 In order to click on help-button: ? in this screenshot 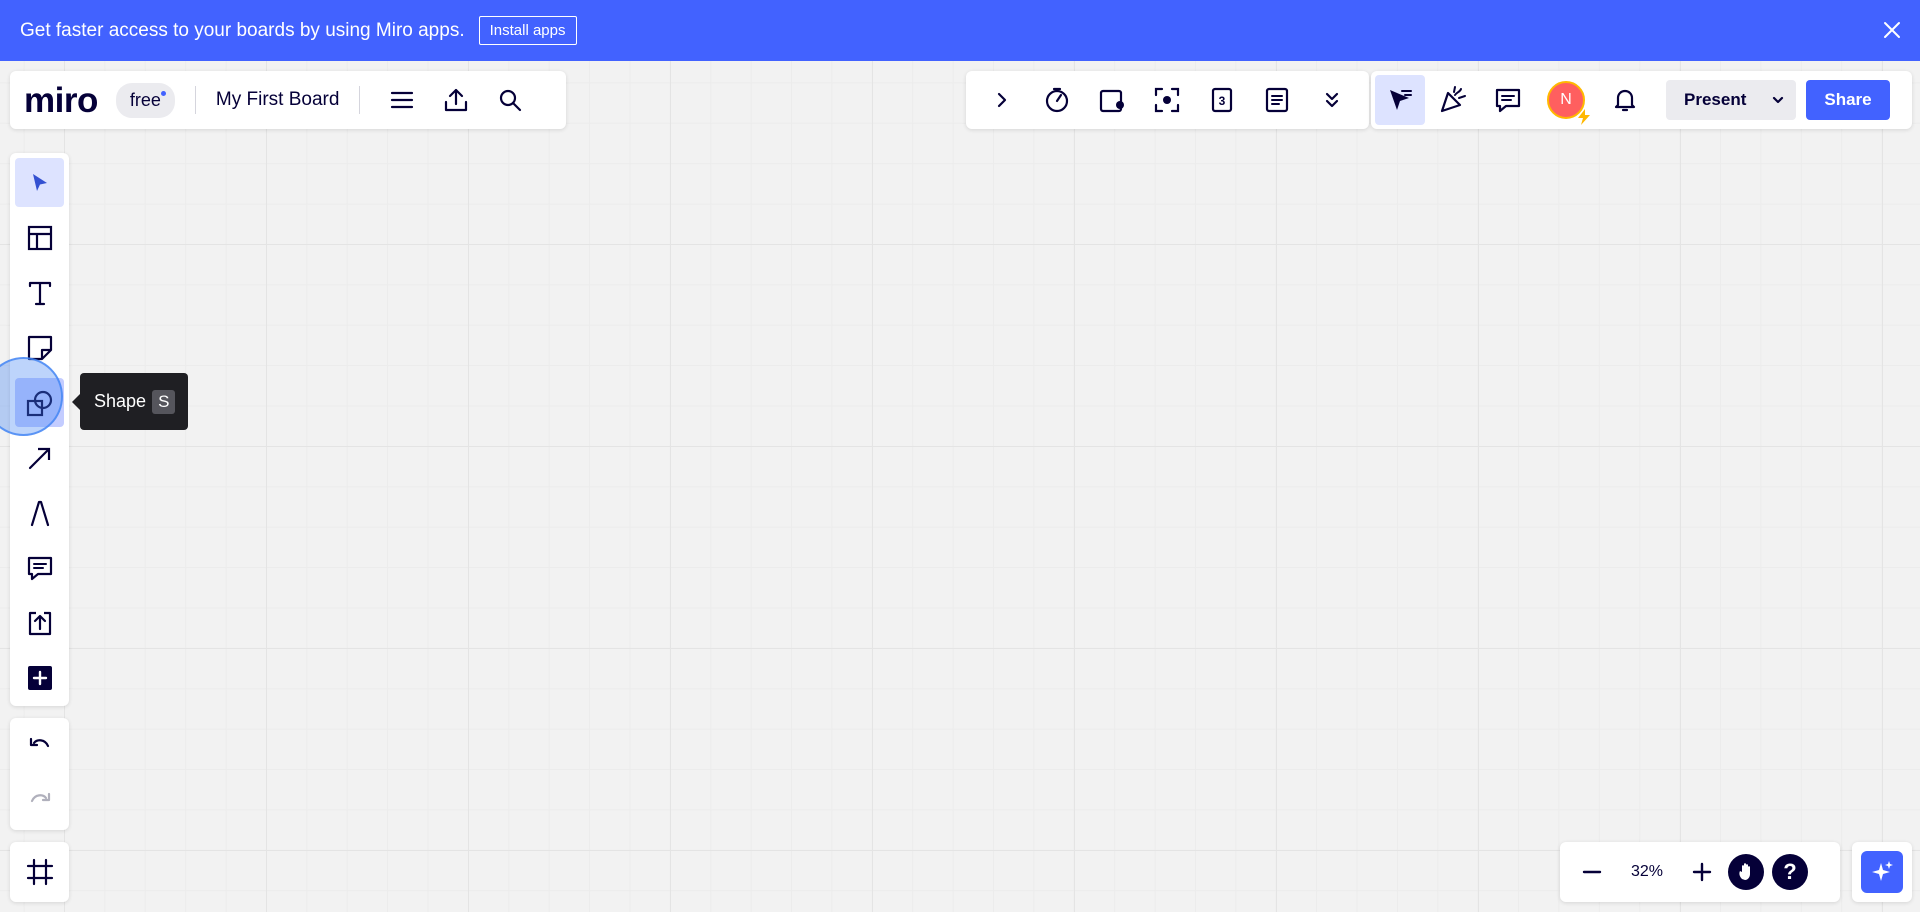, I will do `click(1790, 872)`.